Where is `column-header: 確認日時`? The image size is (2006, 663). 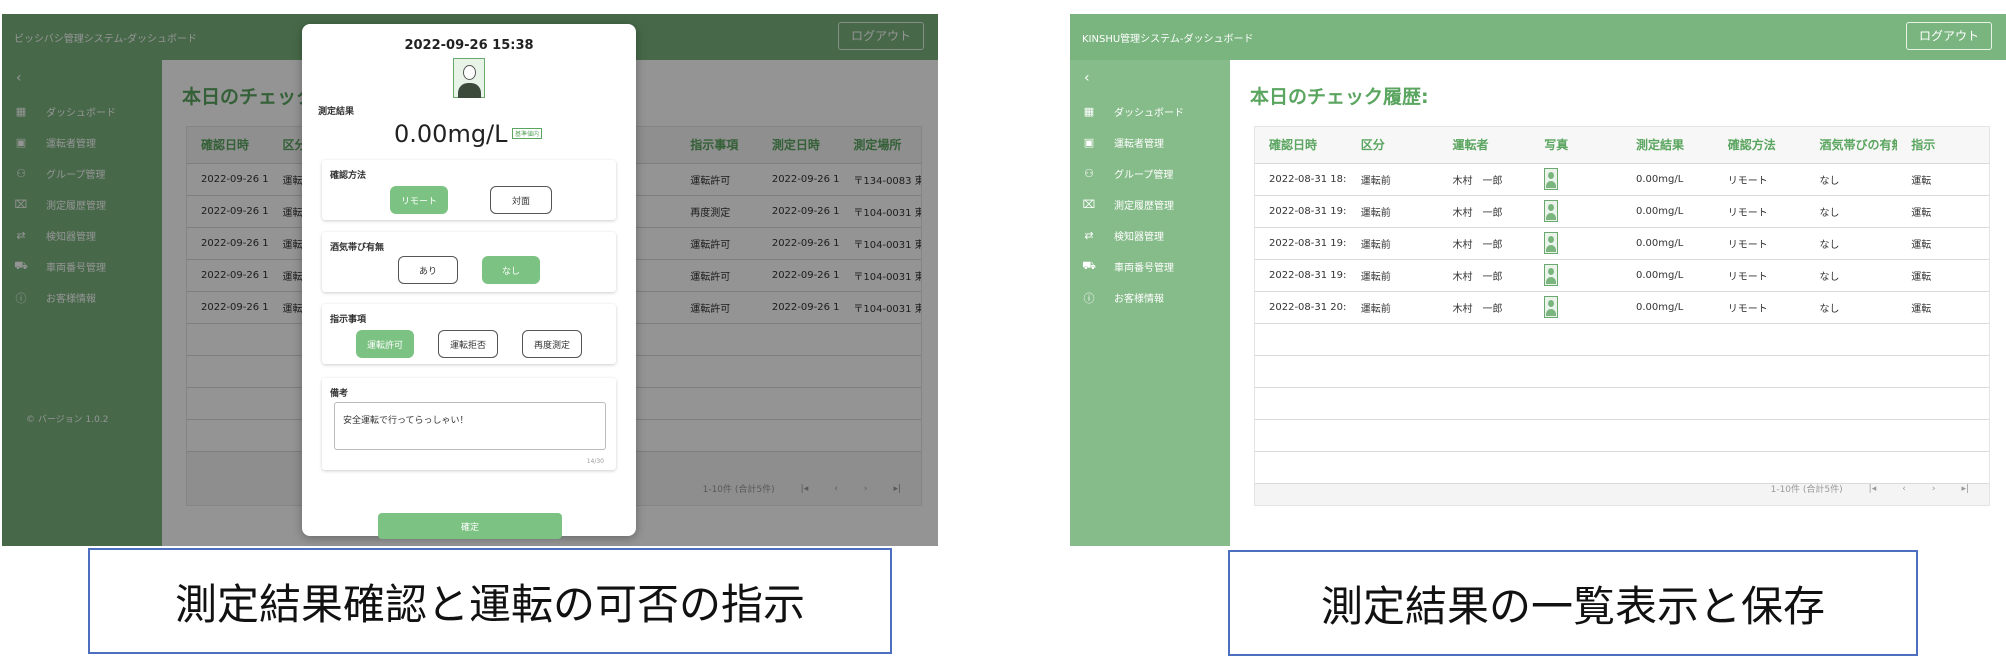
column-header: 確認日時 is located at coordinates (1301, 145).